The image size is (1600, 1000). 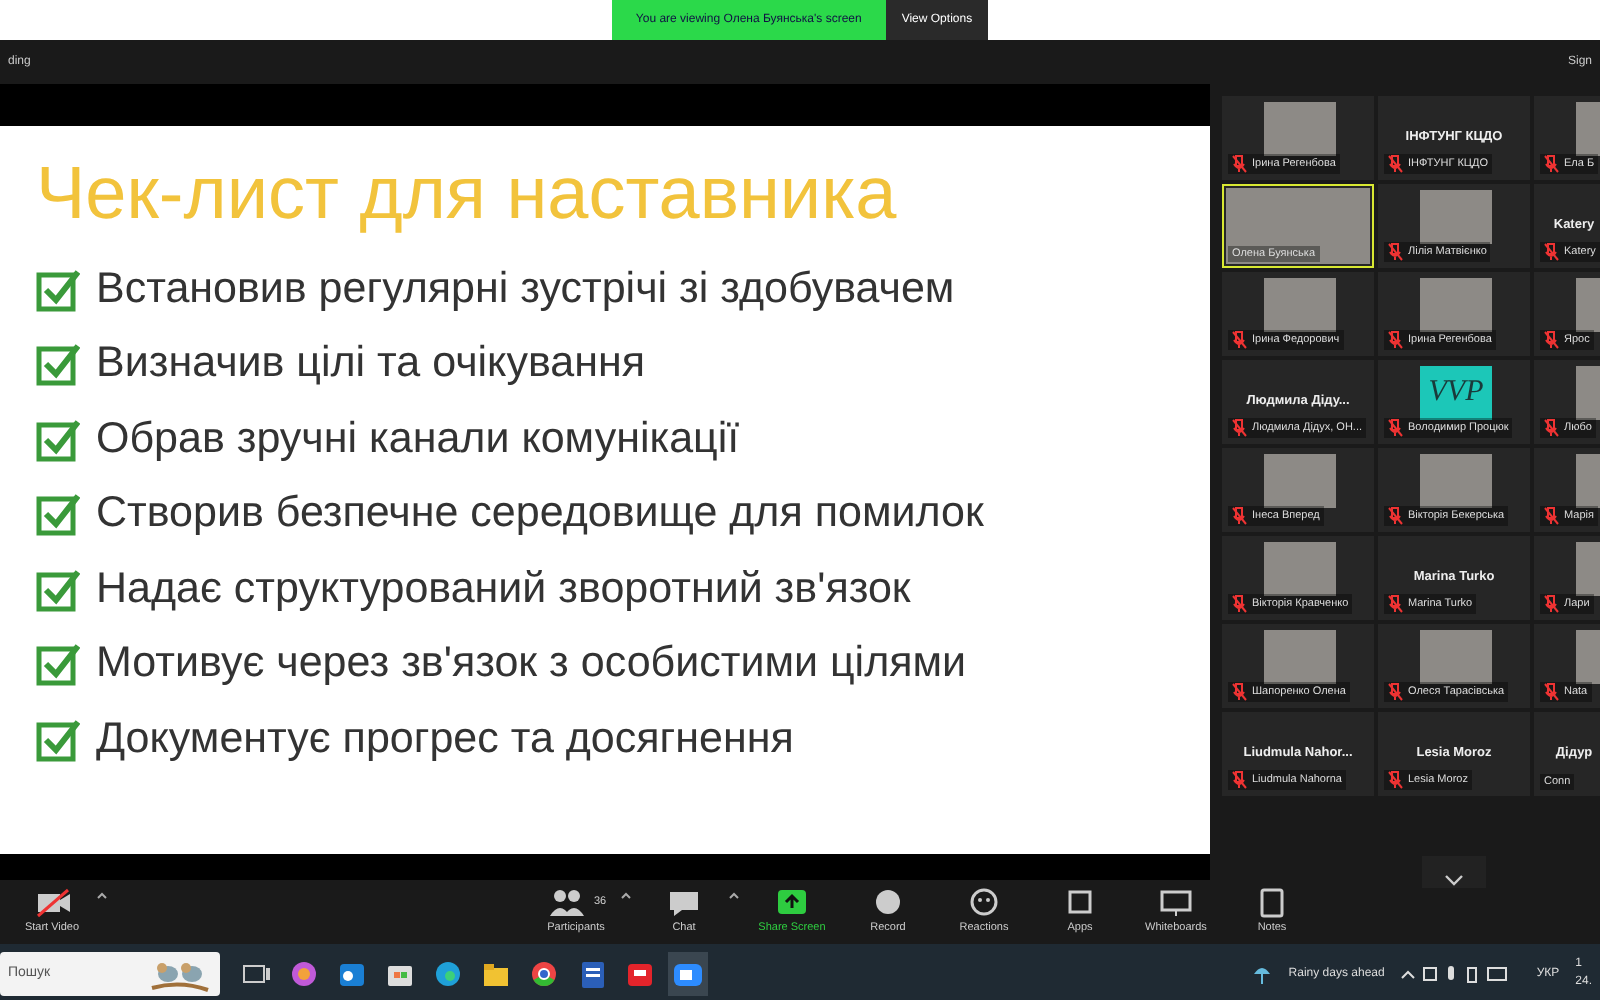 I want to click on app-icon, so click(x=640, y=974).